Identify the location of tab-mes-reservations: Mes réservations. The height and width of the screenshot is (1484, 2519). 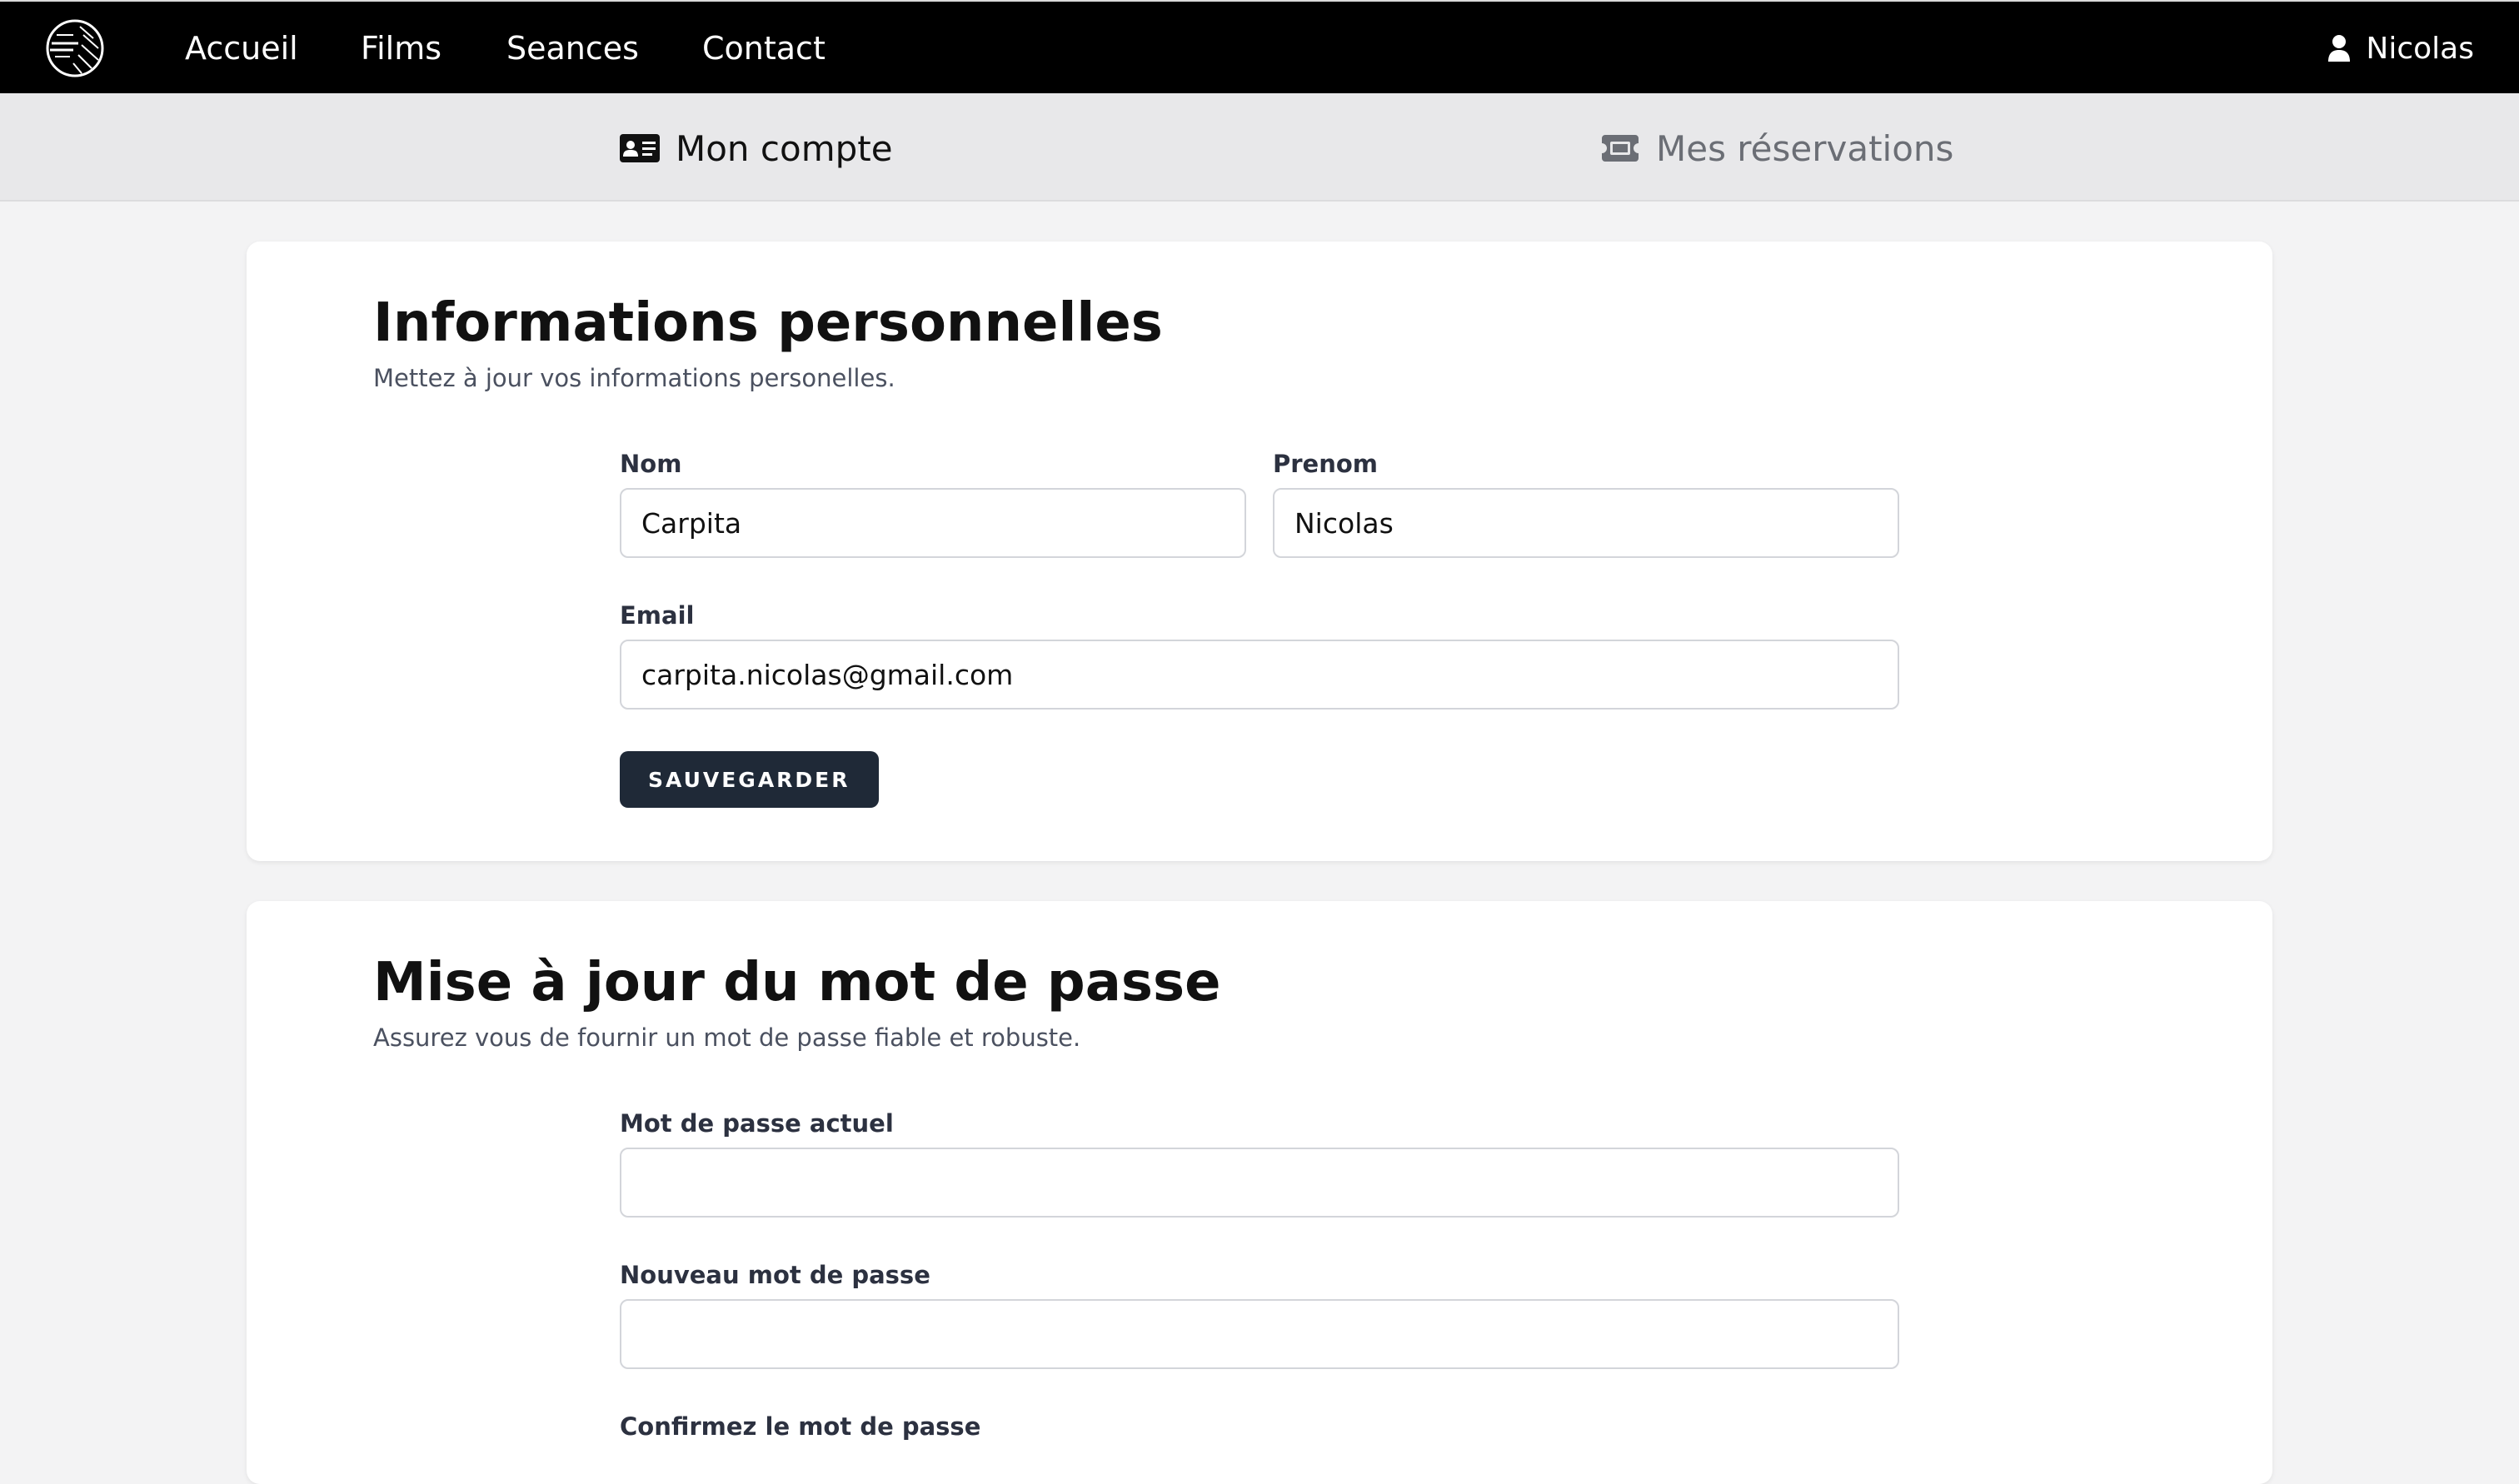
(1776, 148).